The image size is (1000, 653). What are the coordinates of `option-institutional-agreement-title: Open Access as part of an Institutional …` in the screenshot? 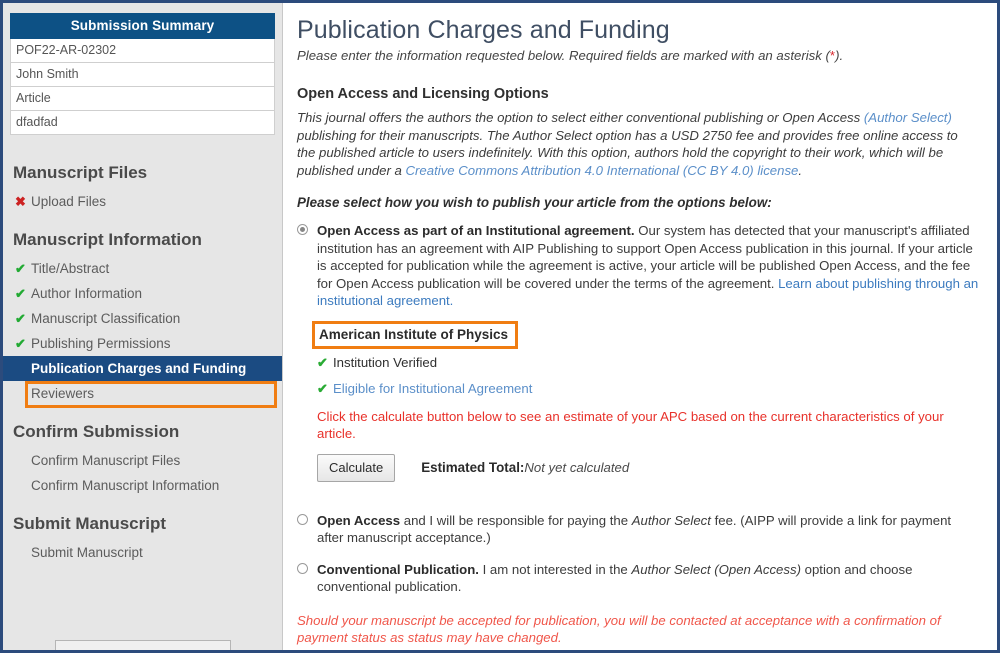 It's located at (476, 230).